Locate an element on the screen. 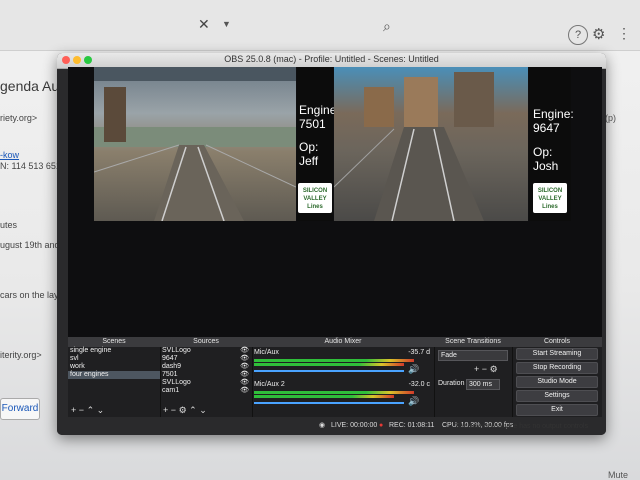  sources-title: Sources is located at coordinates (206, 342).